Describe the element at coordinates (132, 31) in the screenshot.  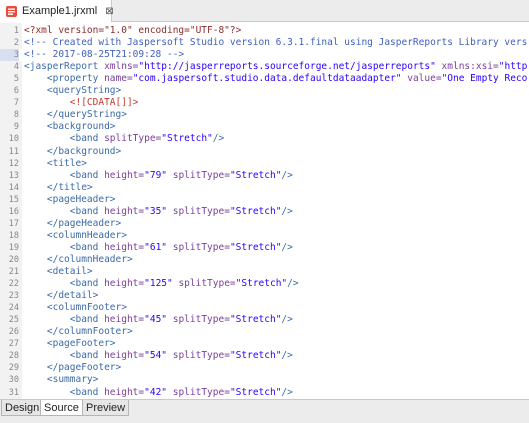
I see `code-text: <?xml version="1.0" encoding="UTF-8"?>` at that location.